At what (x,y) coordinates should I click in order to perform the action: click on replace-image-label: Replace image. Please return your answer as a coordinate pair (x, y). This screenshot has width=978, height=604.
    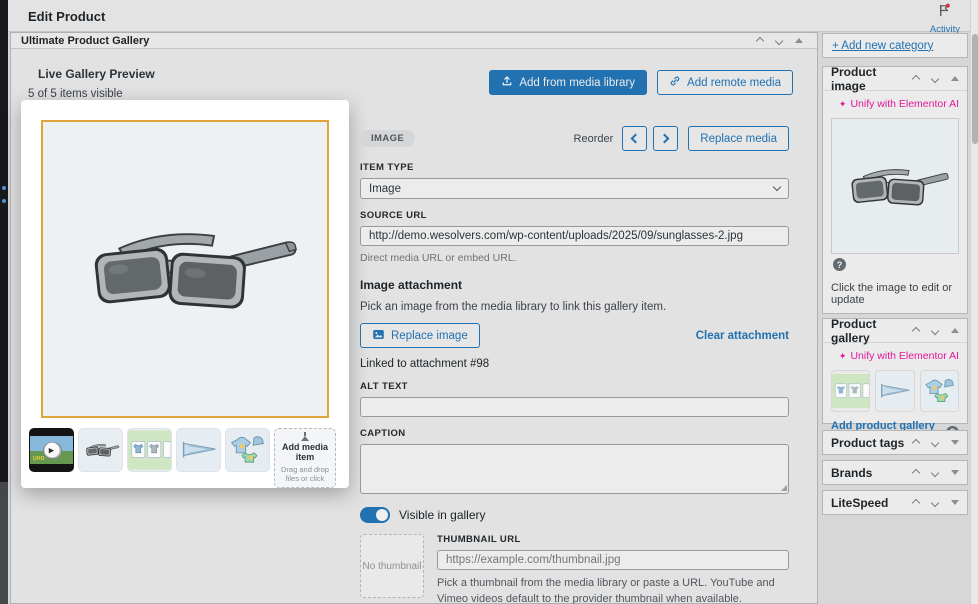
    Looking at the image, I should click on (429, 335).